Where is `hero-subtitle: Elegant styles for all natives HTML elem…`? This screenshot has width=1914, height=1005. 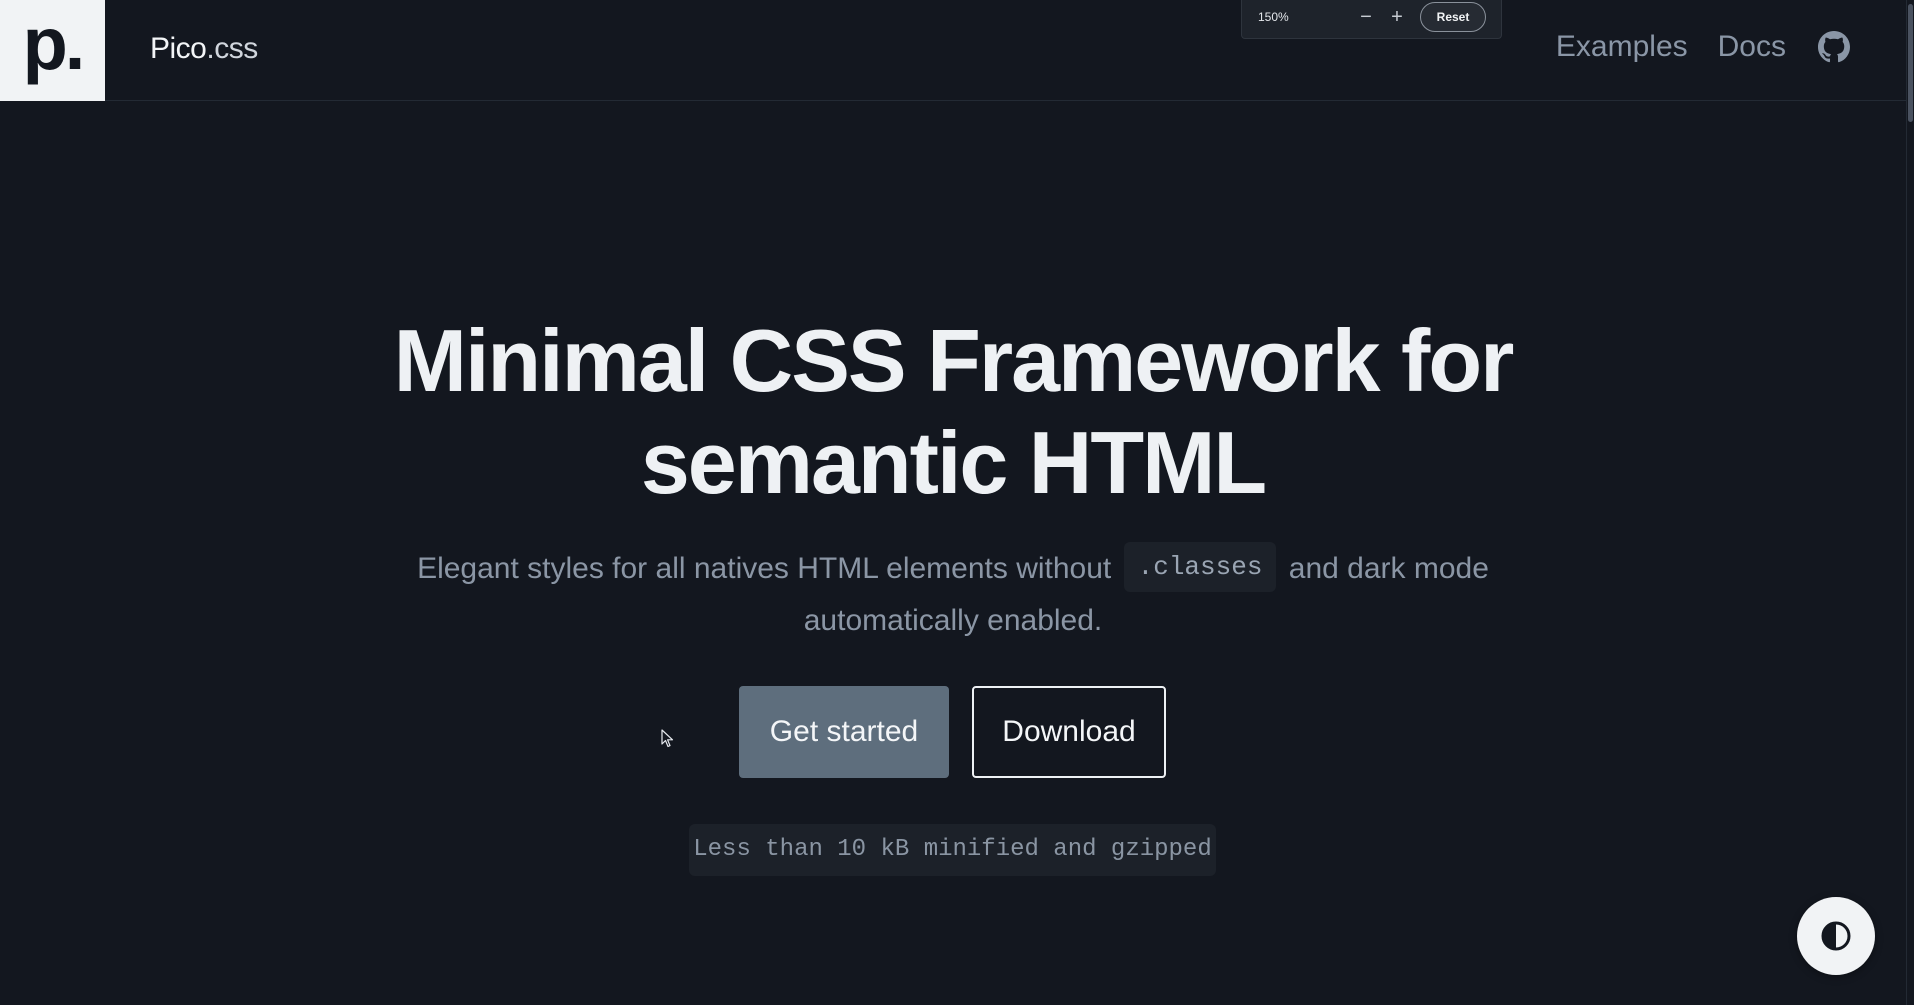 hero-subtitle: Elegant styles for all natives HTML elem… is located at coordinates (953, 594).